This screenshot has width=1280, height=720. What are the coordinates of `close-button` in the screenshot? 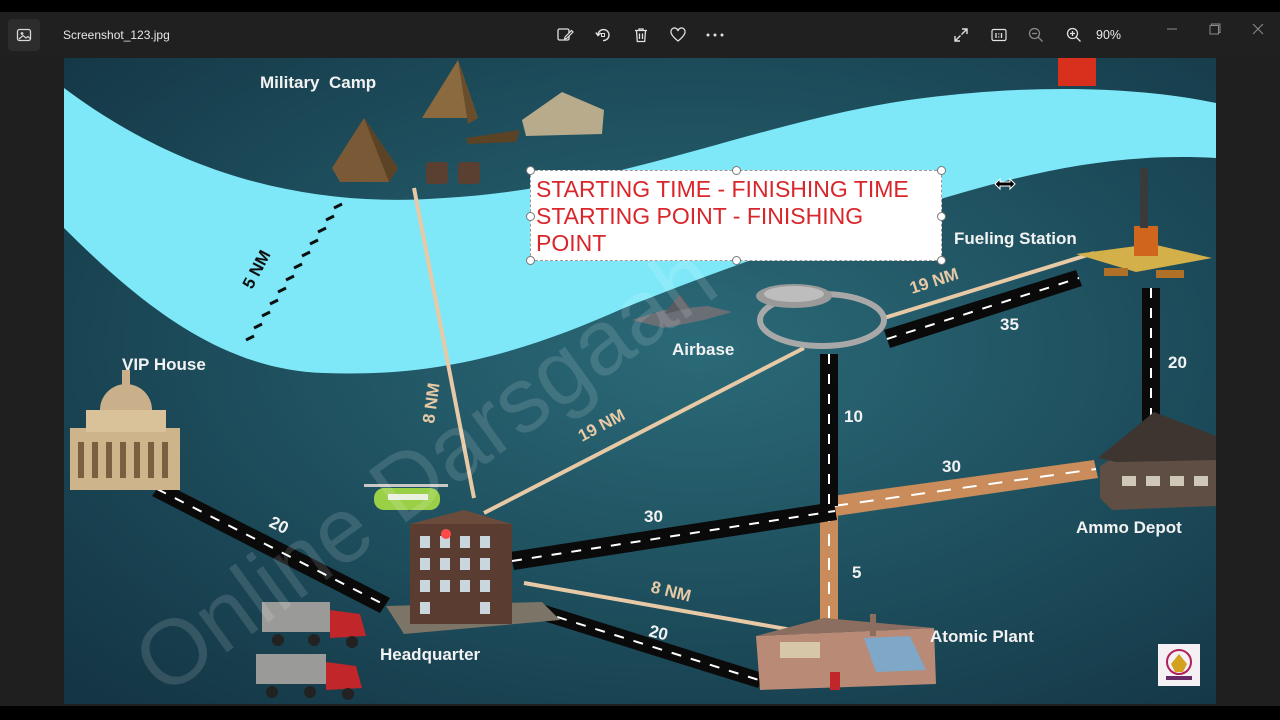 It's located at (1258, 29).